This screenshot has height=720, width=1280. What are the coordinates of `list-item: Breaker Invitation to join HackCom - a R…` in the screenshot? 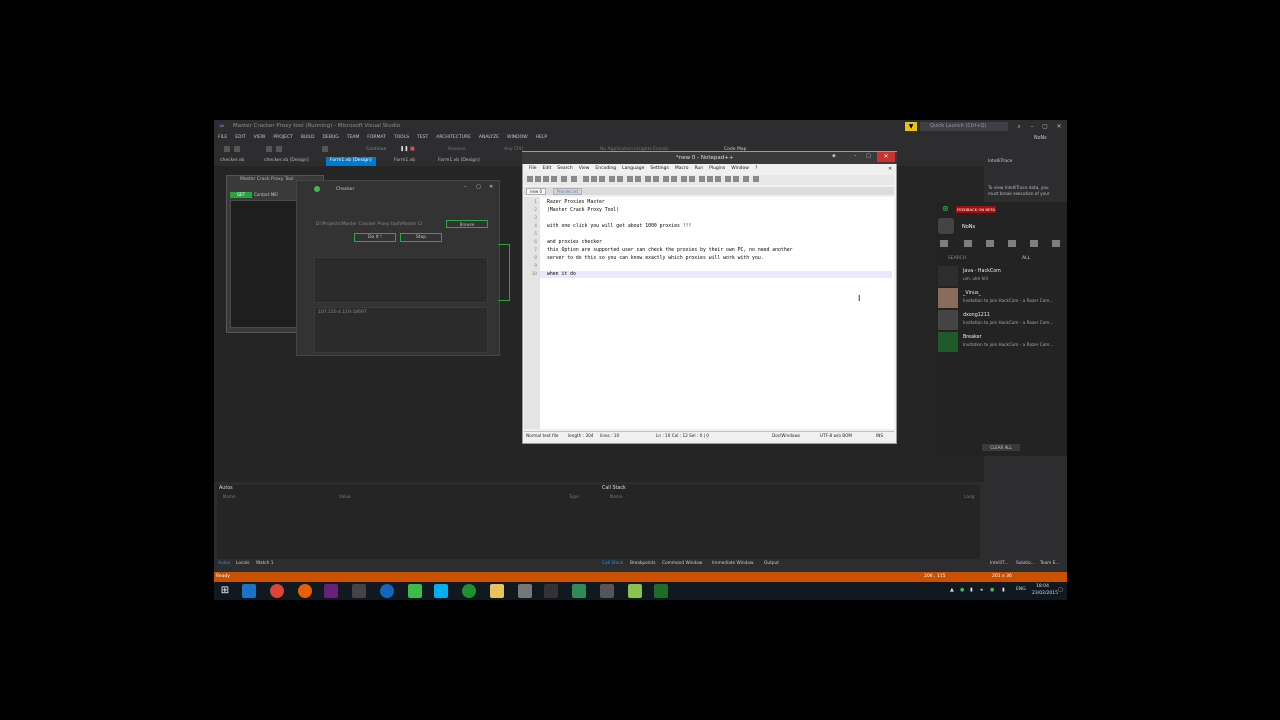 It's located at (1001, 342).